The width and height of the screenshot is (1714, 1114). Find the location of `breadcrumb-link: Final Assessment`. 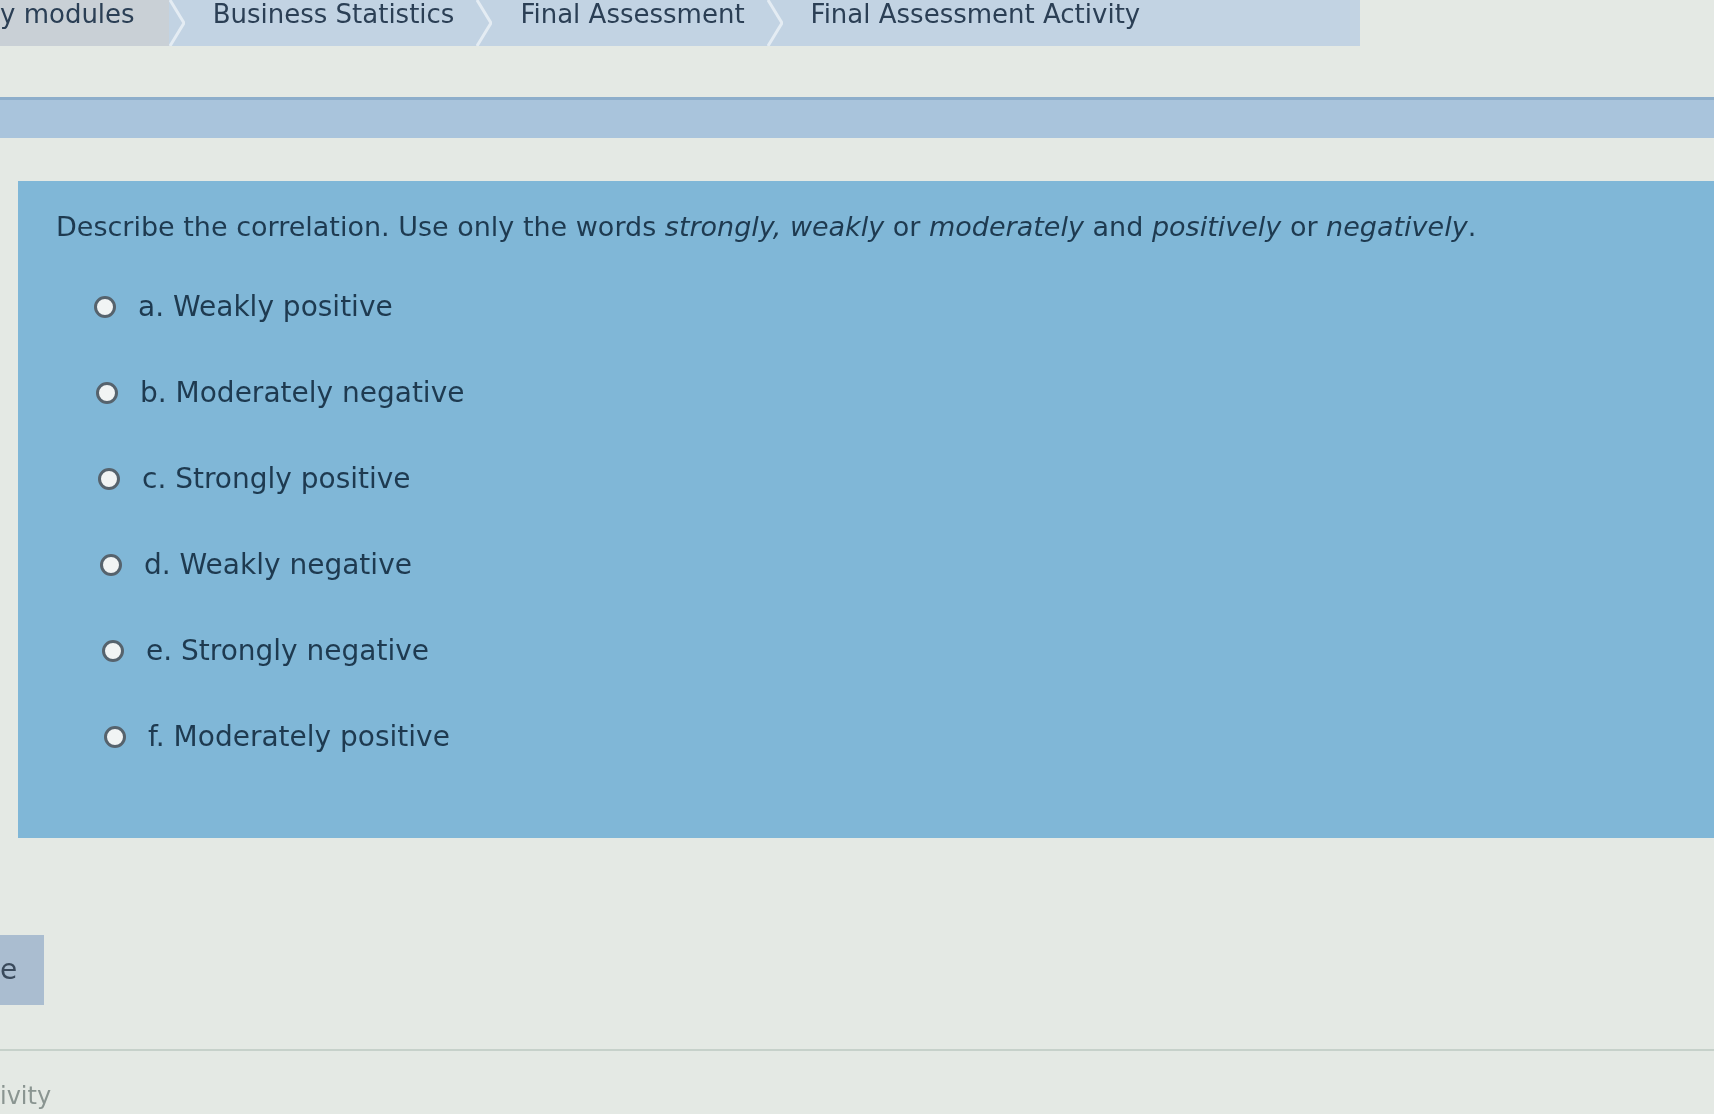

breadcrumb-link: Final Assessment is located at coordinates (629, 23).